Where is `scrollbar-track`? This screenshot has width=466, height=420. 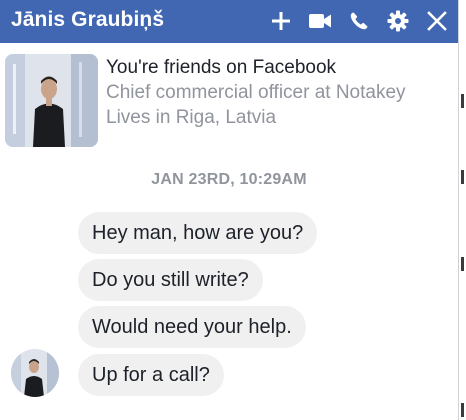 scrollbar-track is located at coordinates (462, 210).